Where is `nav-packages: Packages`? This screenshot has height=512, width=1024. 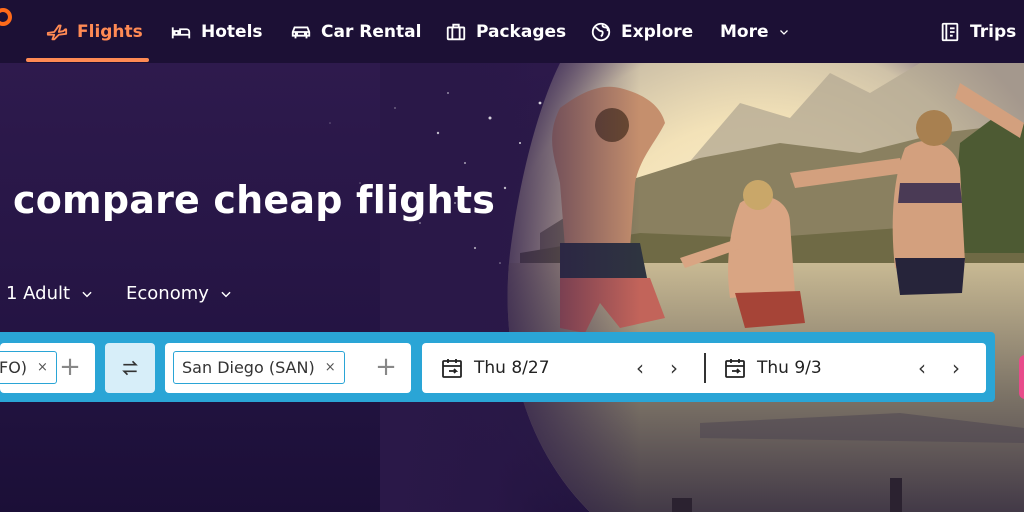 nav-packages: Packages is located at coordinates (505, 31).